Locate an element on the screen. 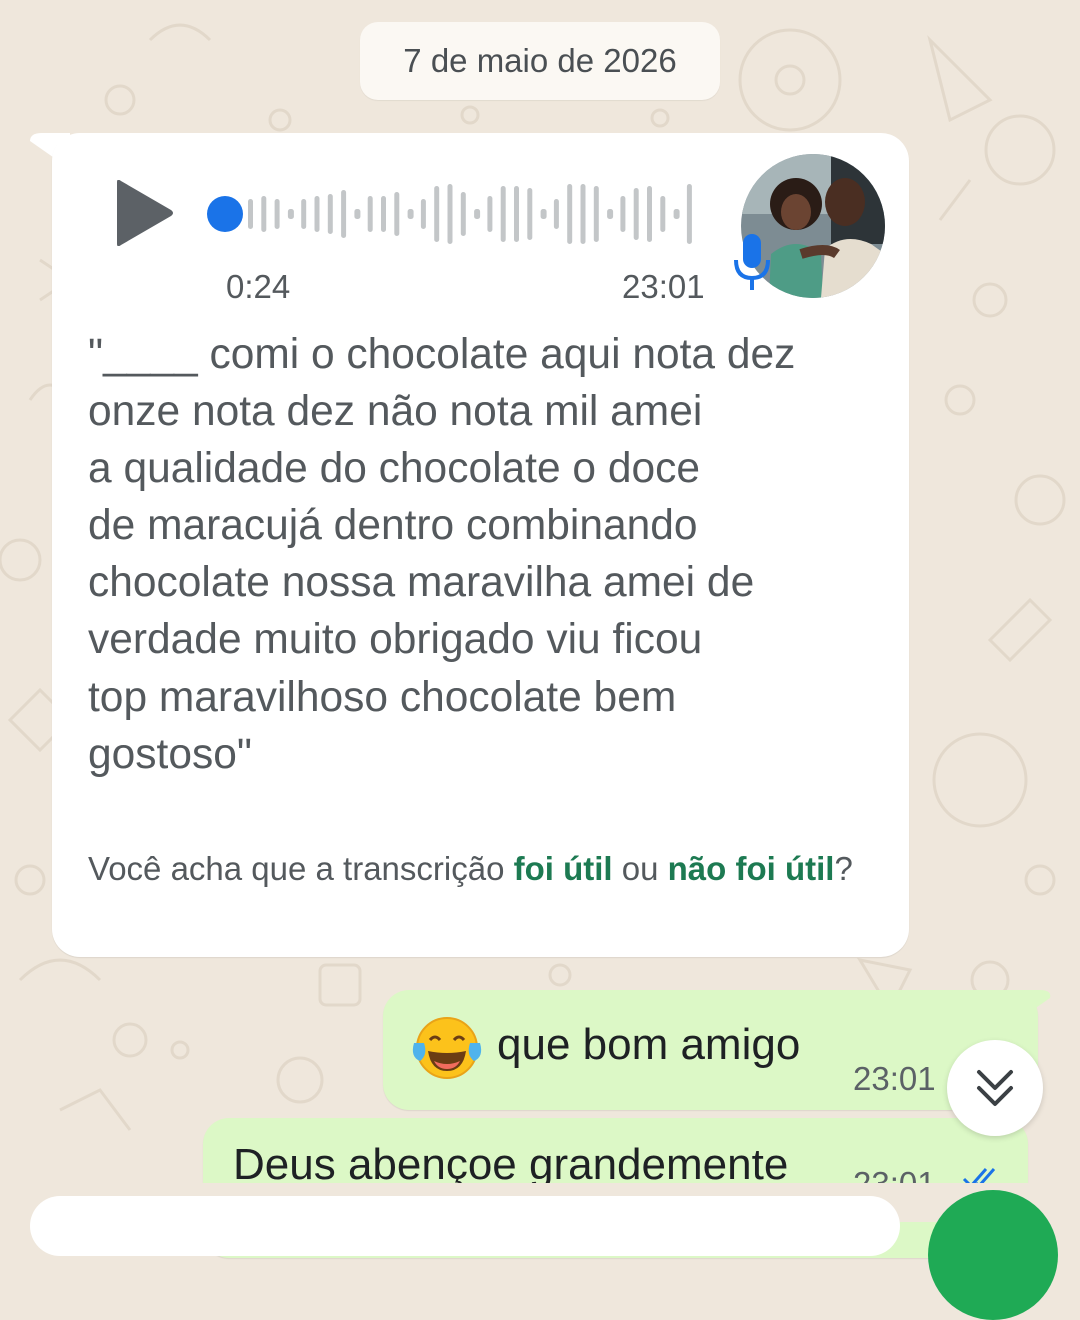 This screenshot has width=1080, height=1320. feedback-suffix: ? is located at coordinates (843, 868).